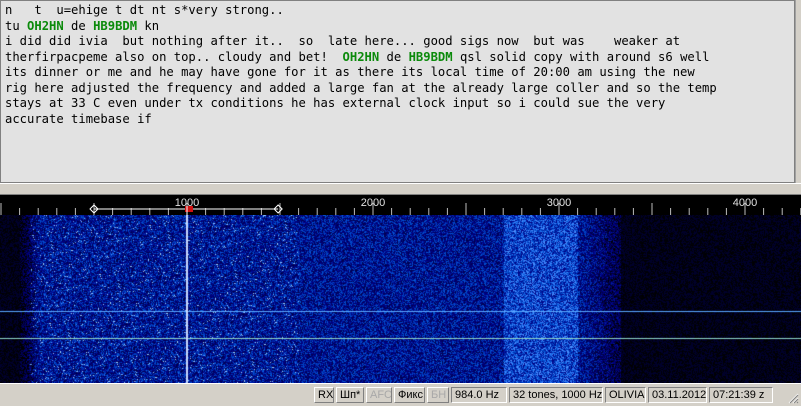 This screenshot has height=406, width=801. What do you see at coordinates (625, 395) in the screenshot?
I see `mode-name: OLIVIA` at bounding box center [625, 395].